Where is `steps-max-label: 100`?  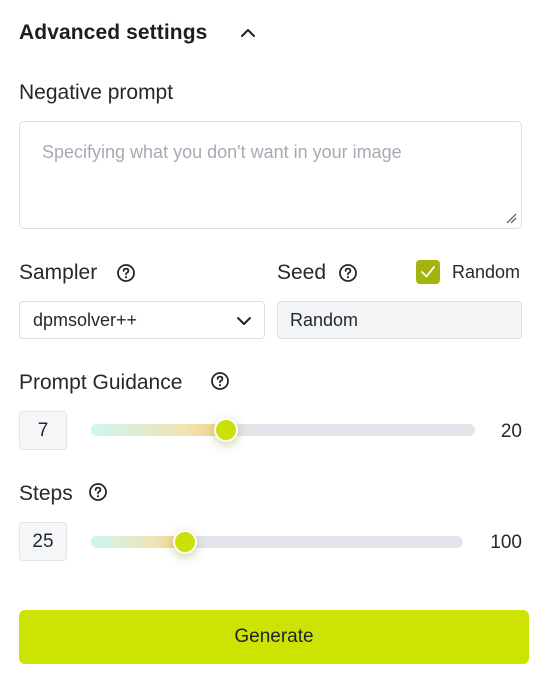
steps-max-label: 100 is located at coordinates (506, 542).